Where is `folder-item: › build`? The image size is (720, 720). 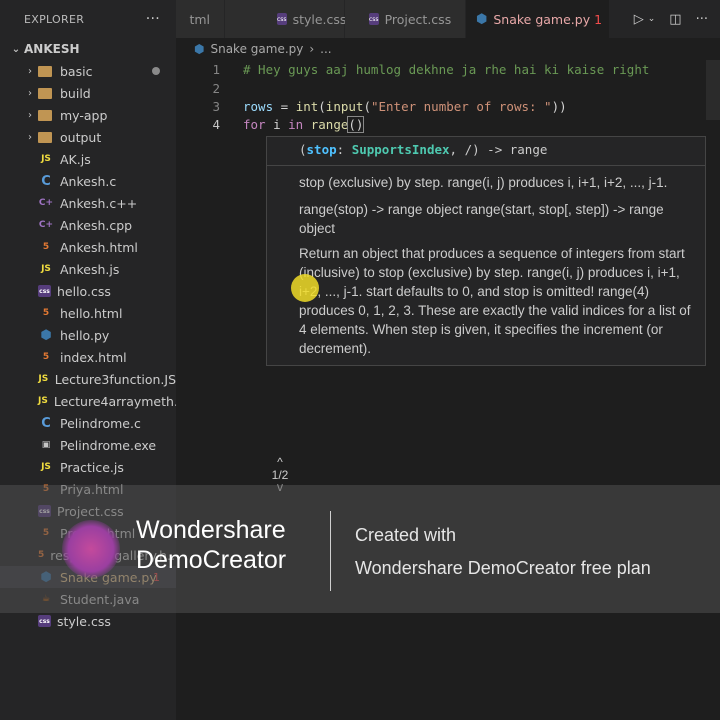 folder-item: › build is located at coordinates (88, 93).